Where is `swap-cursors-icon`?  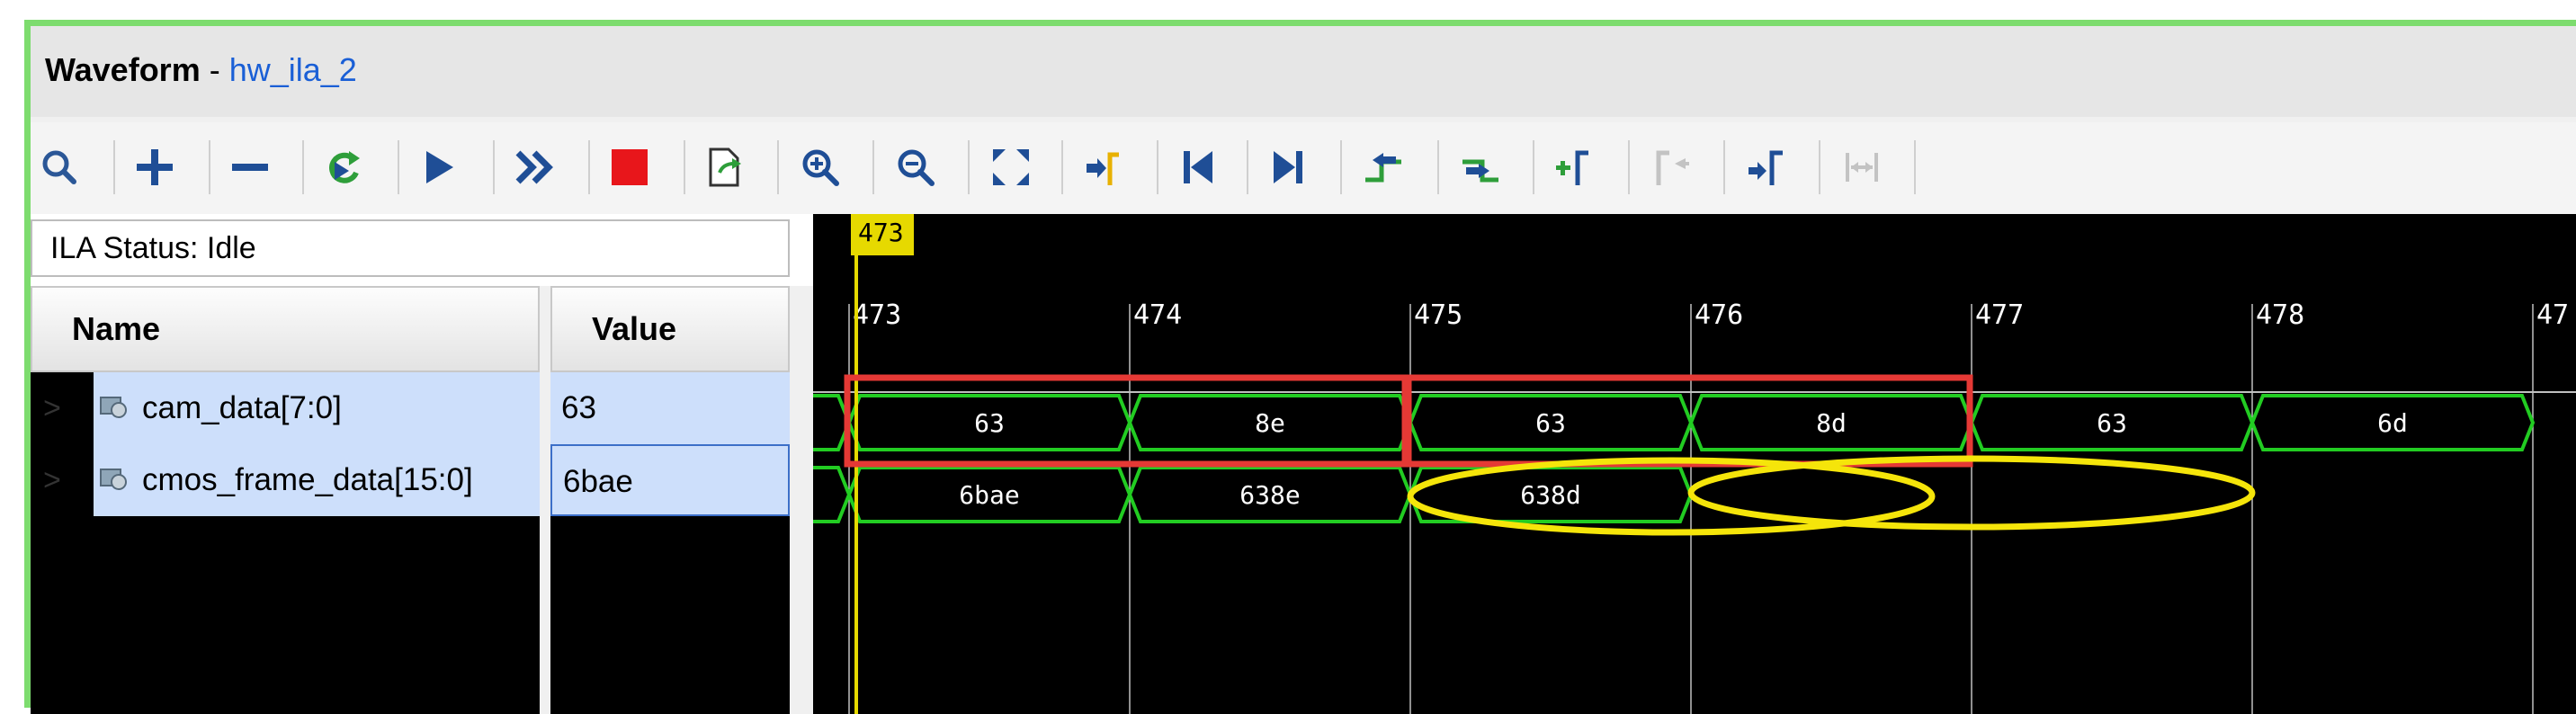 swap-cursors-icon is located at coordinates (1862, 167).